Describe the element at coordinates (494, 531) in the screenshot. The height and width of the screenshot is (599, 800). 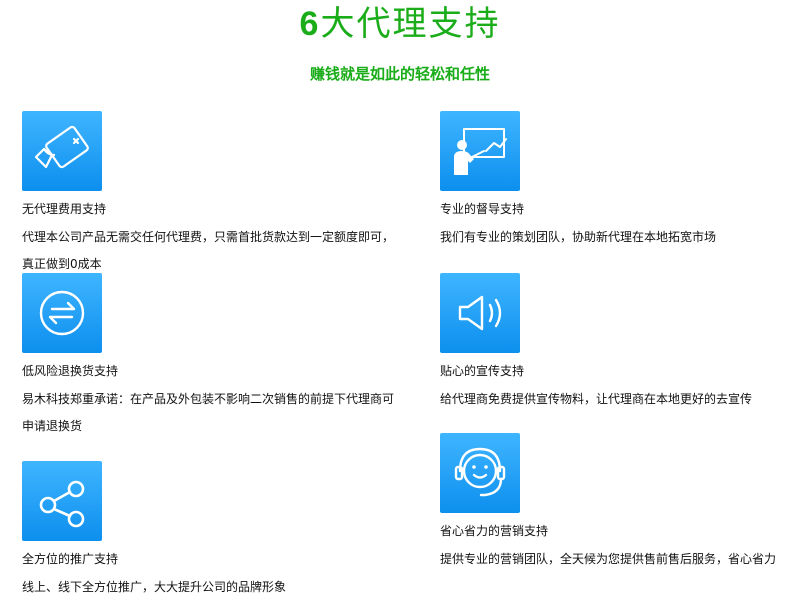
I see `feature-title: 省心省力的营销支持` at that location.